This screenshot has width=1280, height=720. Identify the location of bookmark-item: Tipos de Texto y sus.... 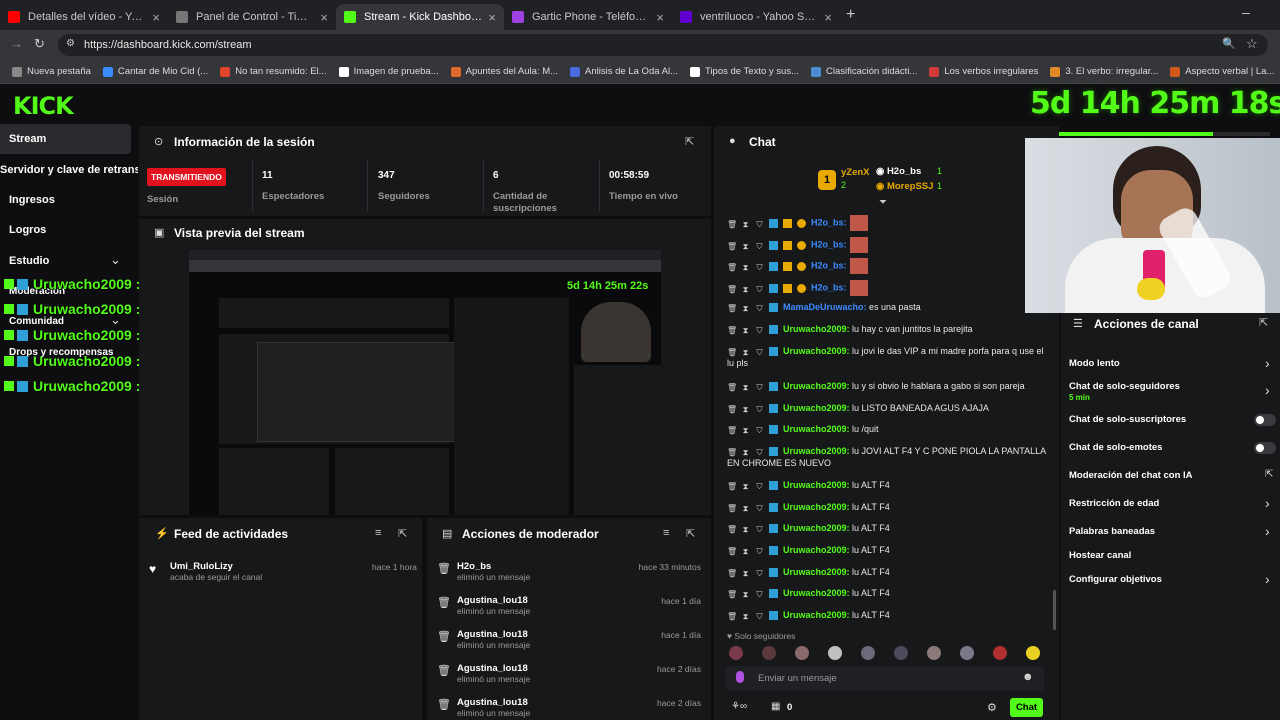
(744, 71).